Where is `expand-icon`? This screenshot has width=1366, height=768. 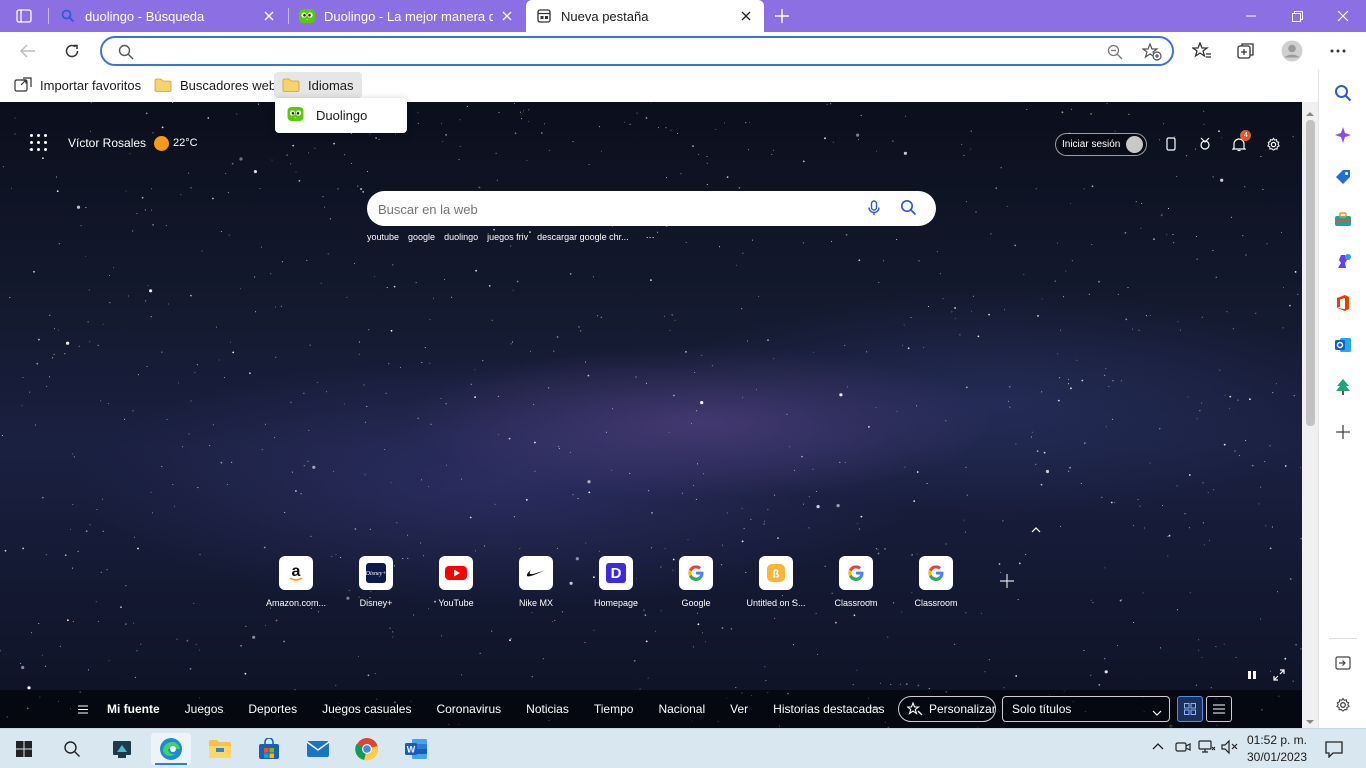
expand-icon is located at coordinates (1279, 676).